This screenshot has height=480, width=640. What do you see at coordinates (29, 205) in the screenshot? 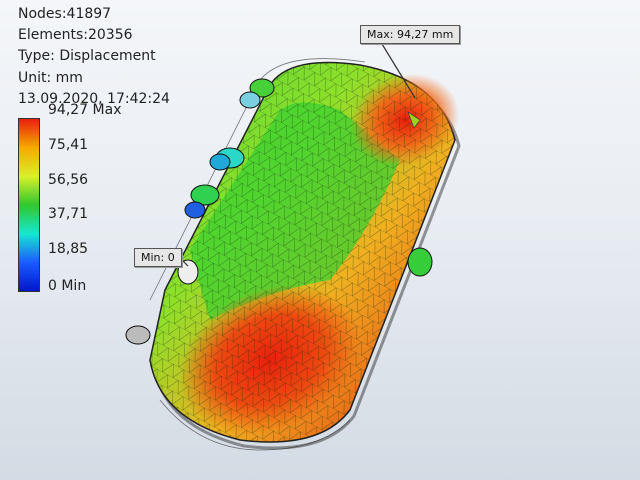
I see `legend-color-bar` at bounding box center [29, 205].